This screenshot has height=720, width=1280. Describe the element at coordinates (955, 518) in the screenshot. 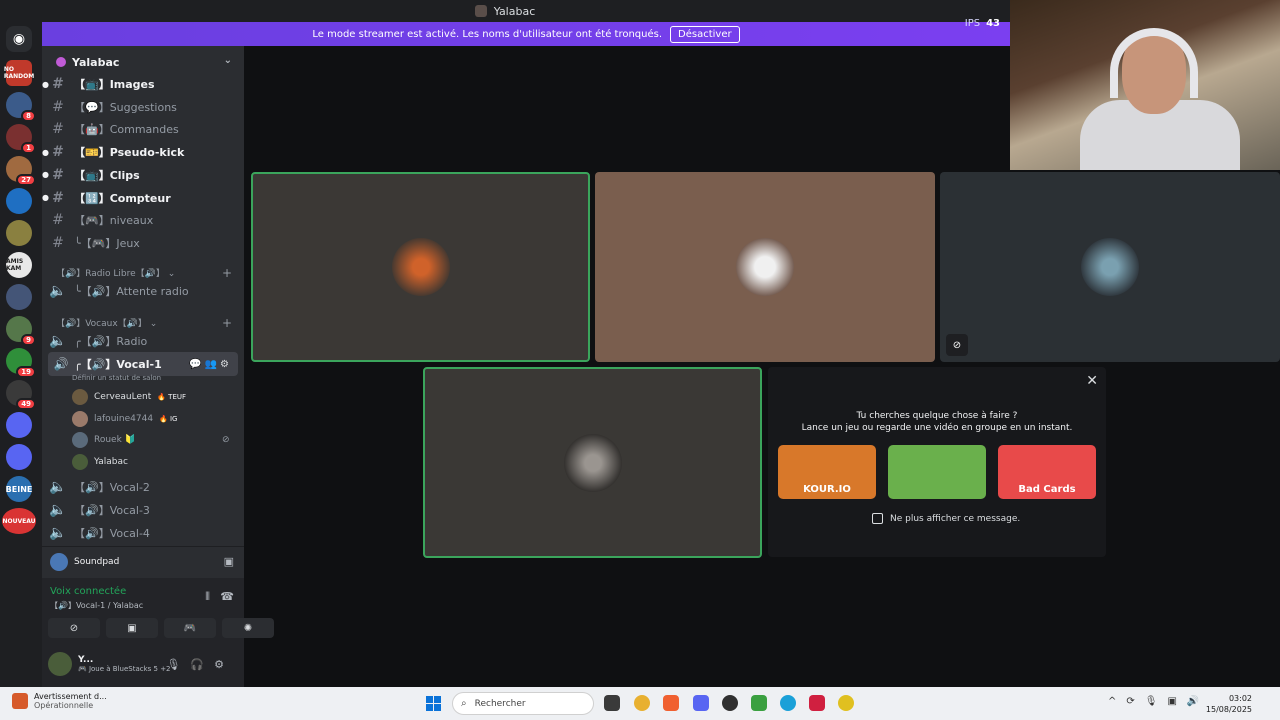

I see `dont-show-label: Ne plus afficher ce message.` at that location.